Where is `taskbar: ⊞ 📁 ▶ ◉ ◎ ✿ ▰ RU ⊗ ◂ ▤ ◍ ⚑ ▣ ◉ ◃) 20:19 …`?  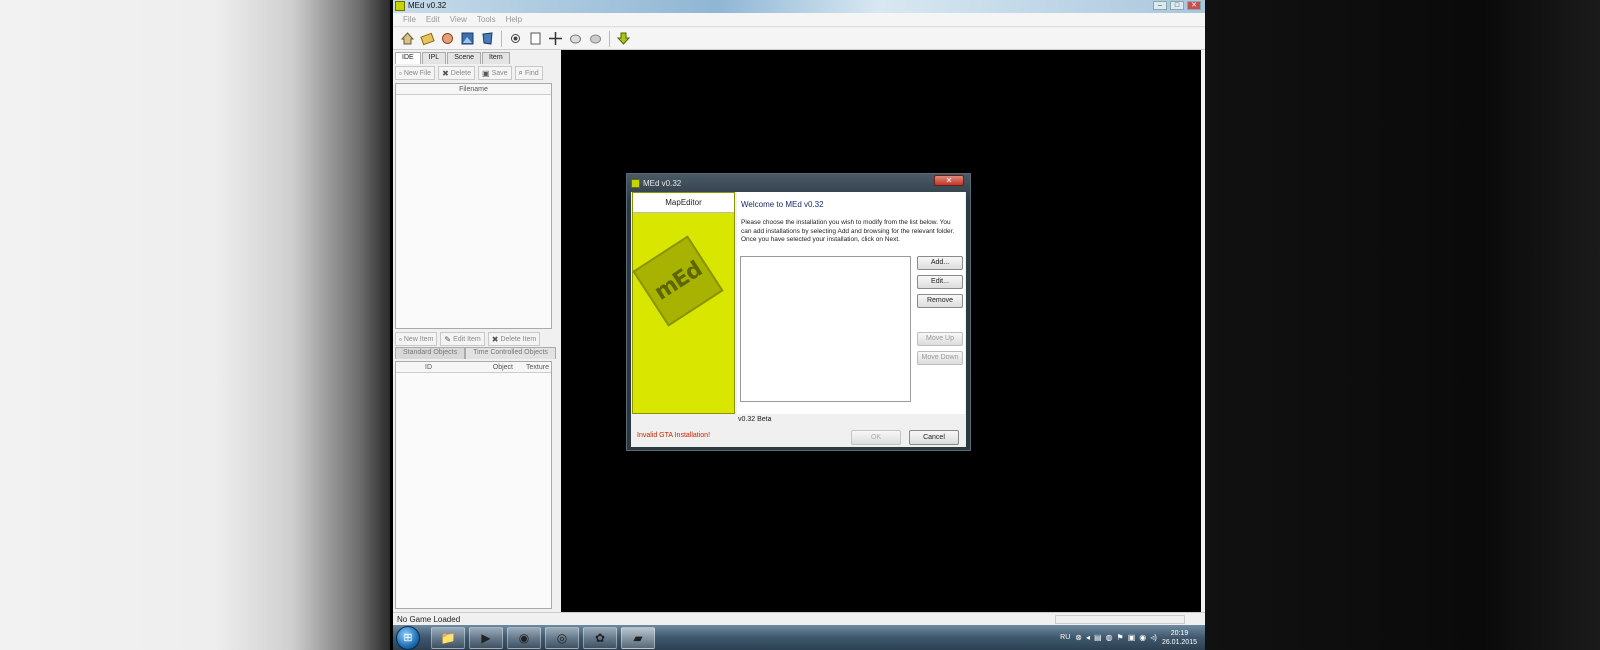 taskbar: ⊞ 📁 ▶ ◉ ◎ ✿ ▰ RU ⊗ ◂ ▤ ◍ ⚑ ▣ ◉ ◃) 20:19 … is located at coordinates (799, 637).